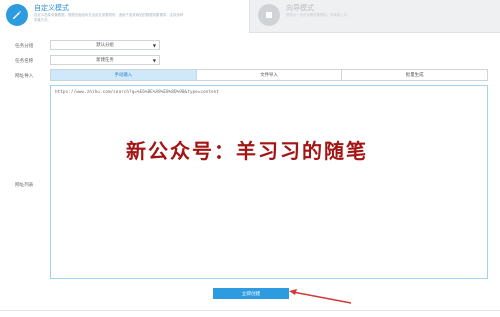 The image size is (500, 317). What do you see at coordinates (24, 61) in the screenshot?
I see `task-name-label: 任务名称` at bounding box center [24, 61].